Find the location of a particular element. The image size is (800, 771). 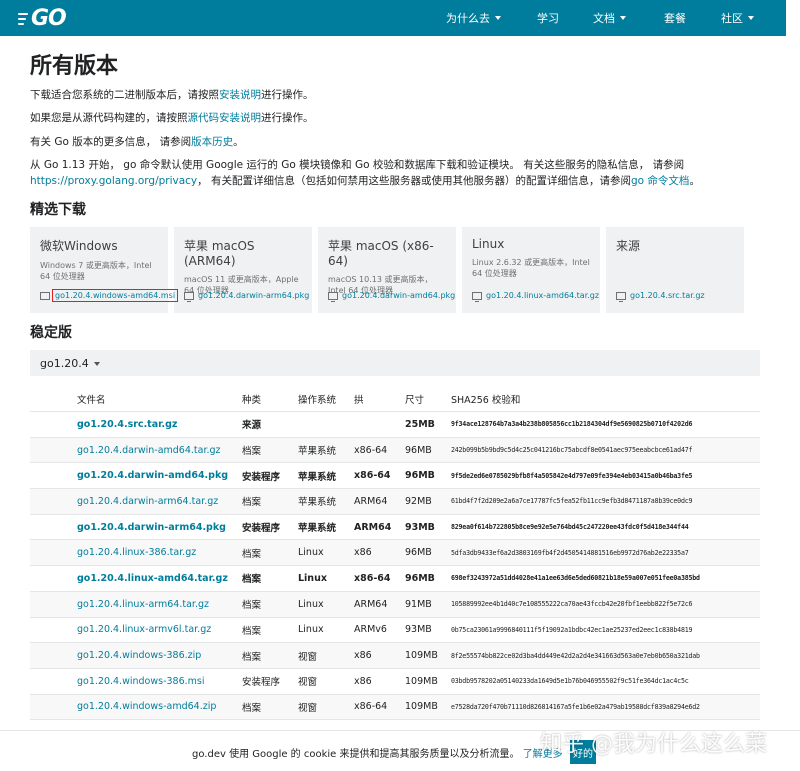

nav-why-go: 为什么去 is located at coordinates (473, 18).